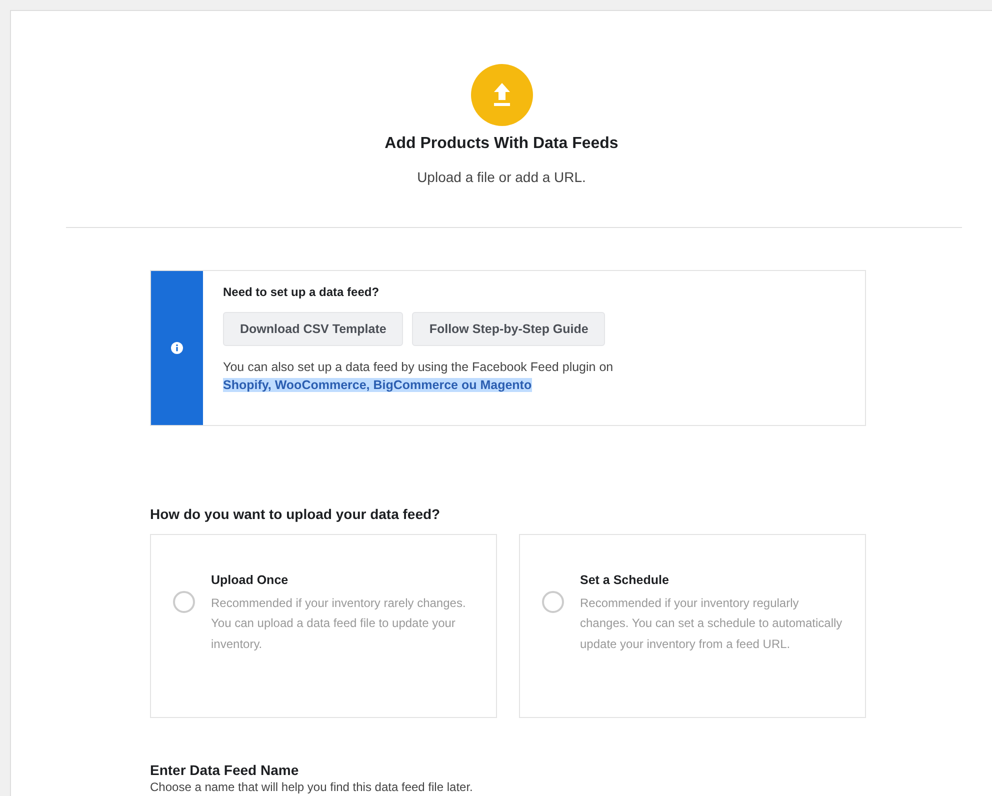  What do you see at coordinates (312, 787) in the screenshot?
I see `section-description: Choose a name that will help you find this data feed file later.` at bounding box center [312, 787].